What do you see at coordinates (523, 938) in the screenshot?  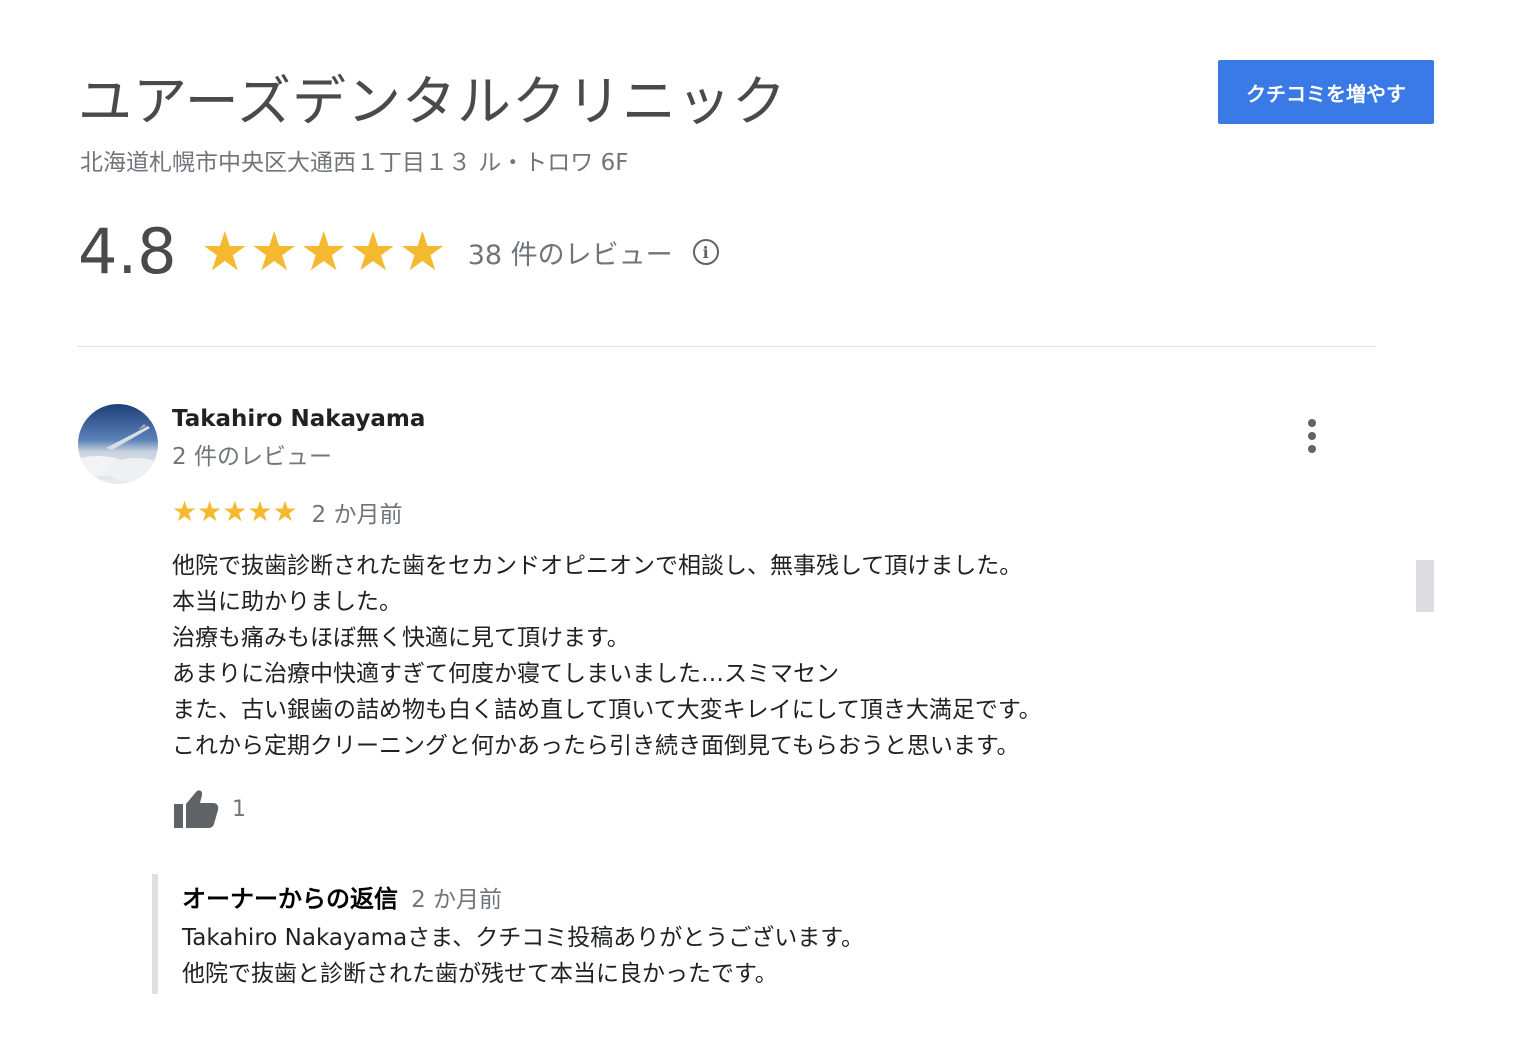 I see `owner-reply-line: Takahiro Nakayamaさま、クチコミ投稿ありがとうございます。` at bounding box center [523, 938].